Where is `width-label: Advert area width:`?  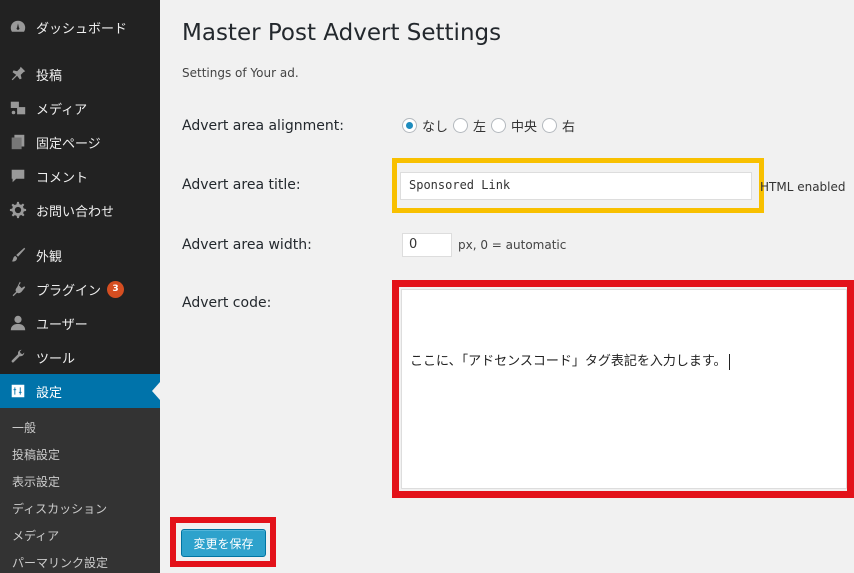
width-label: Advert area width: is located at coordinates (247, 245).